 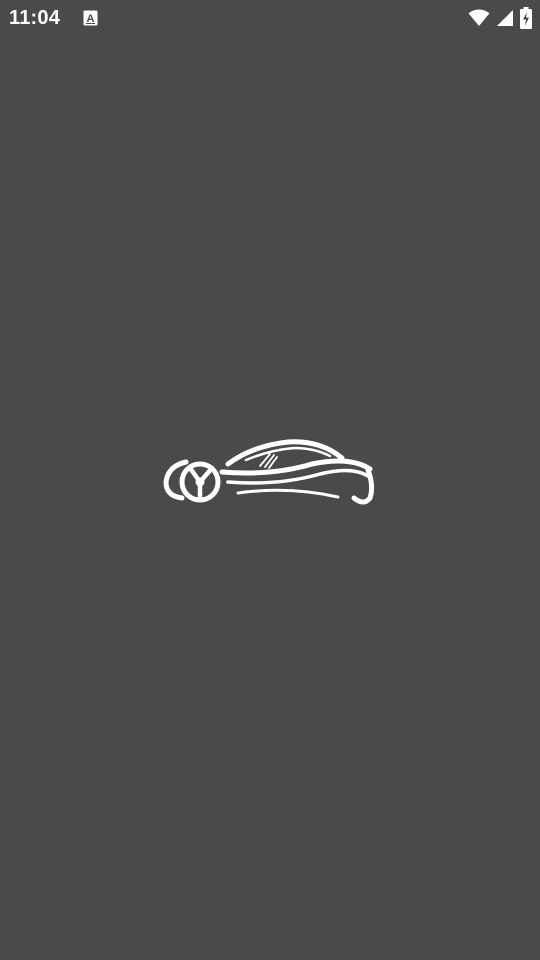 I want to click on status-time: 11:04, so click(x=35, y=18).